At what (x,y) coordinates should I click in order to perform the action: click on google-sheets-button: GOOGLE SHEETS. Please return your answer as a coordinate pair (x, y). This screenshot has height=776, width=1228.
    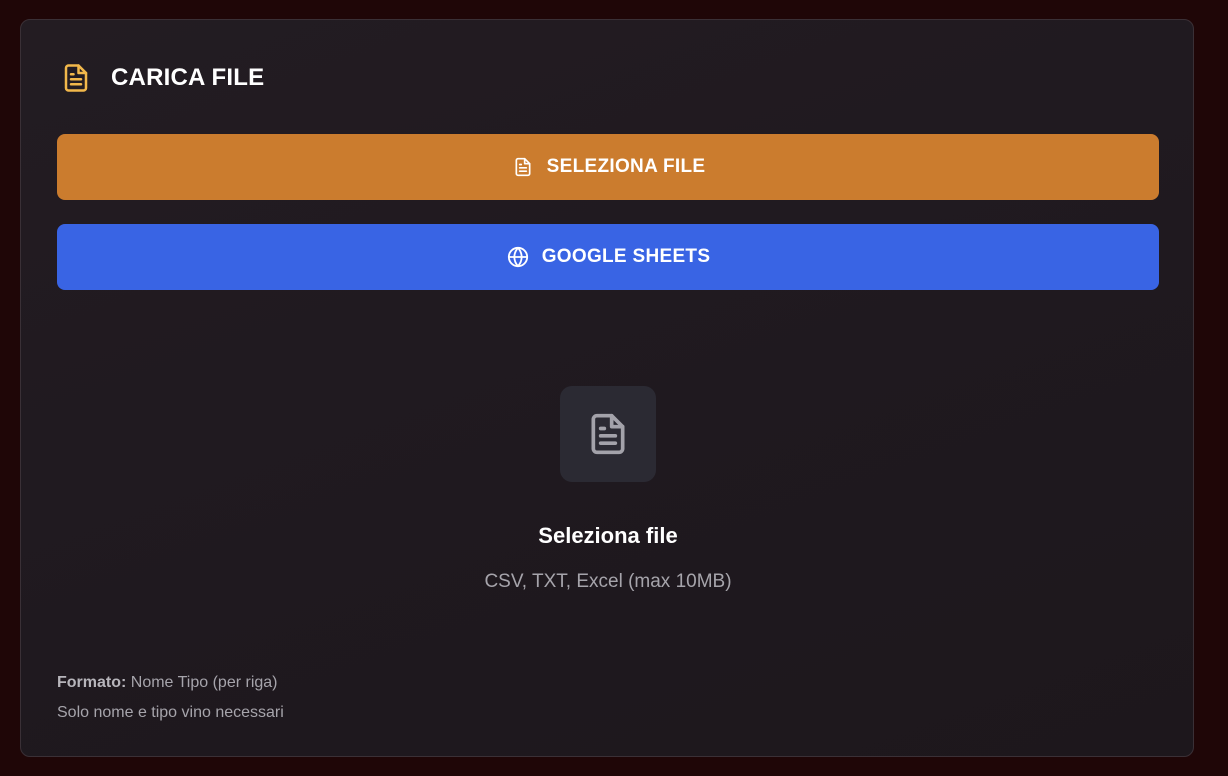
    Looking at the image, I should click on (608, 257).